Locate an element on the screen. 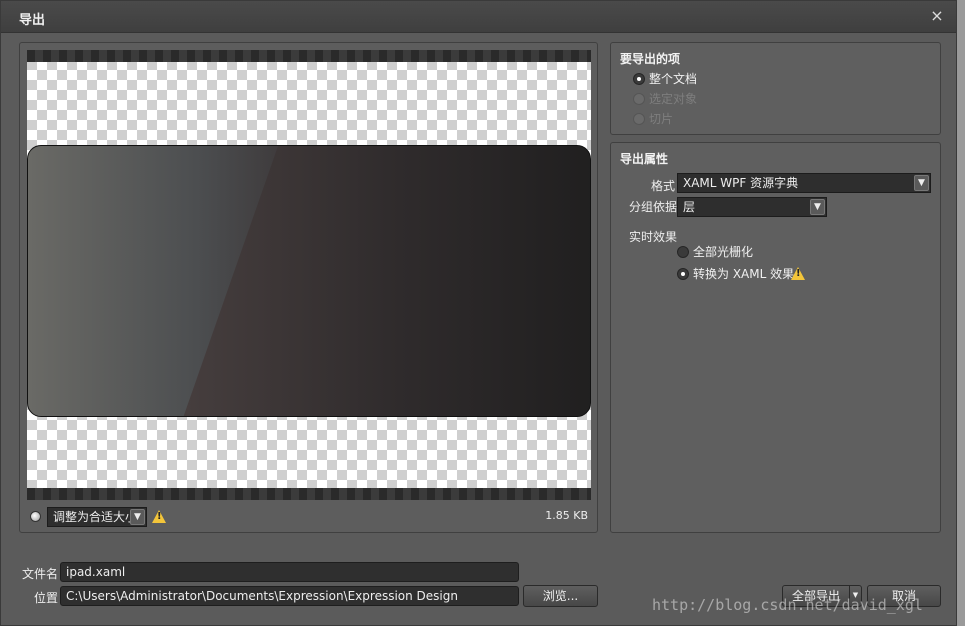 This screenshot has height=626, width=965. file-name-value: ipad.xaml is located at coordinates (96, 572).